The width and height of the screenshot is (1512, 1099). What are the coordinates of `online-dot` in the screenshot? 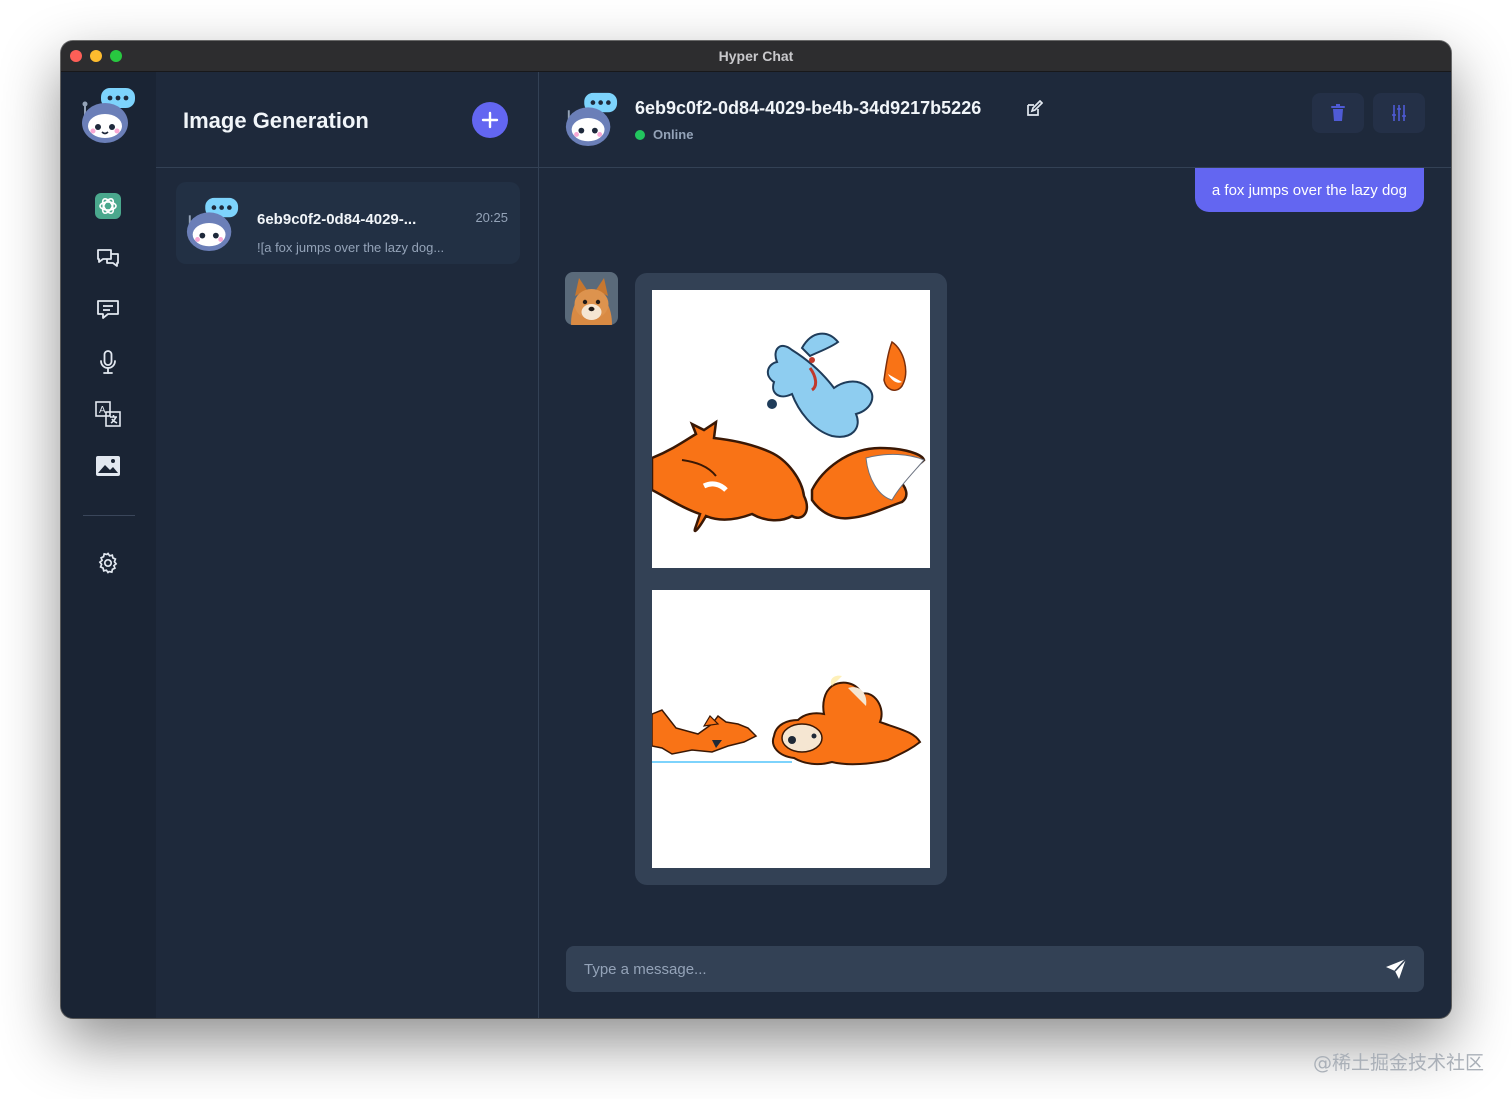 It's located at (640, 134).